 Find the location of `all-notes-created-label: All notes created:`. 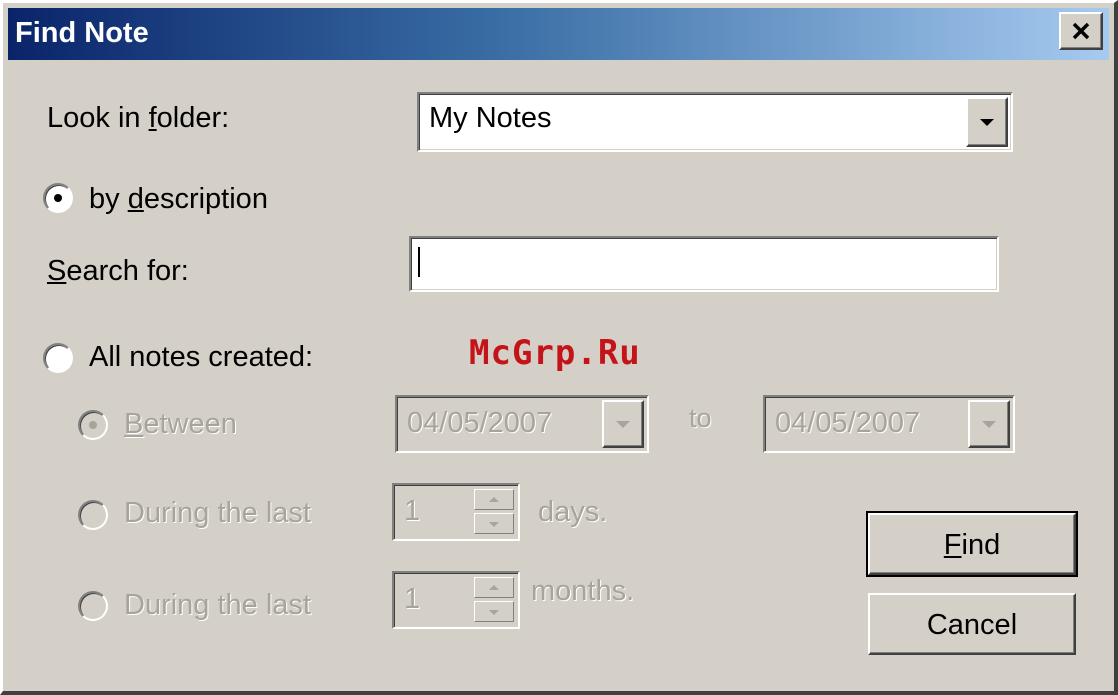

all-notes-created-label: All notes created: is located at coordinates (201, 357).